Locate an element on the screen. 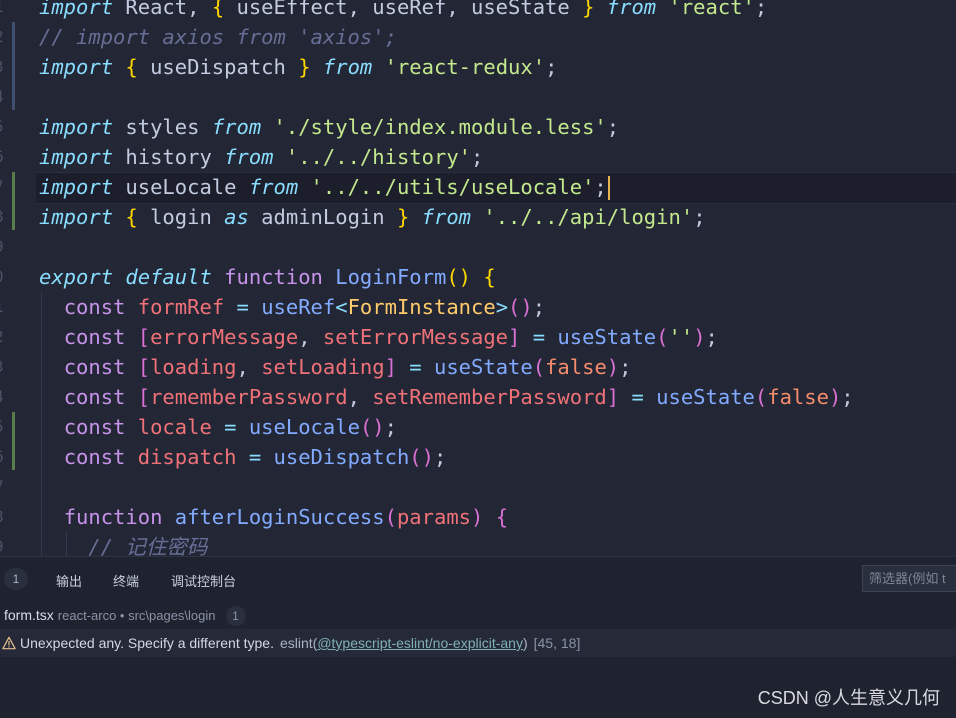 This screenshot has width=956, height=718. text-cursor is located at coordinates (608, 188).